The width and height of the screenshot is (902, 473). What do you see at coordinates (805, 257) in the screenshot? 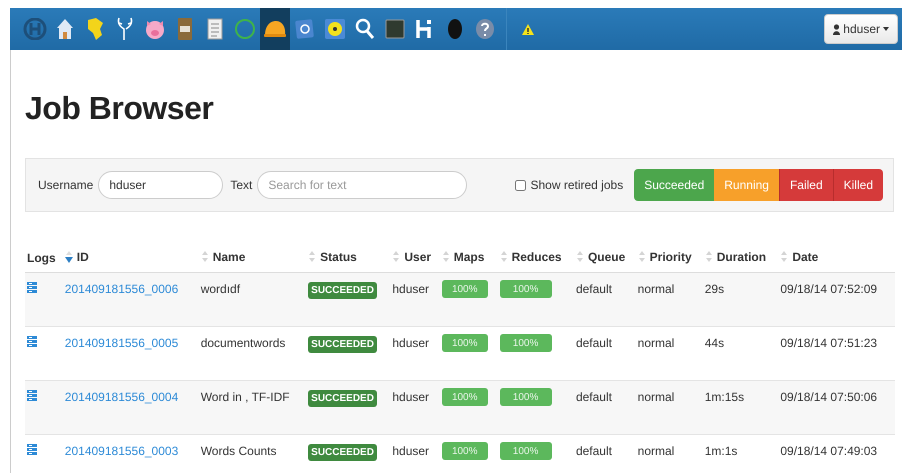
I see `column-label: Date` at bounding box center [805, 257].